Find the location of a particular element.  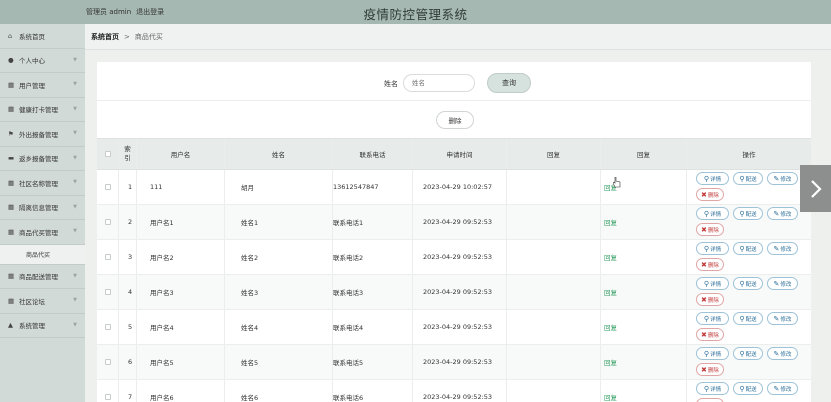

chevron-down-icon: ▼ is located at coordinates (75, 206).